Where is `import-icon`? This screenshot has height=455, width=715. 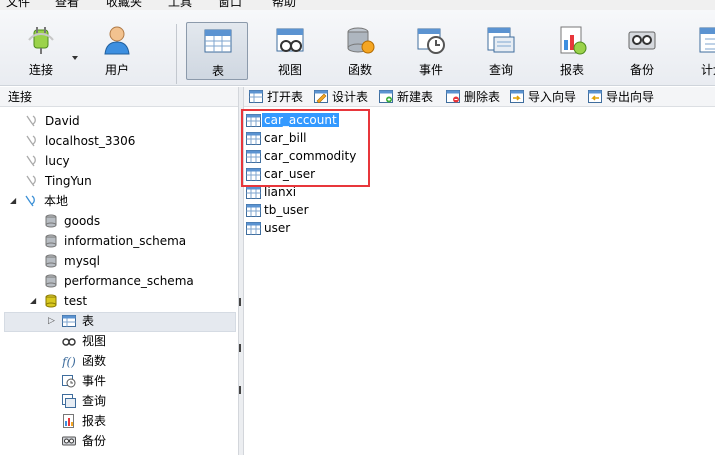
import-icon is located at coordinates (517, 96).